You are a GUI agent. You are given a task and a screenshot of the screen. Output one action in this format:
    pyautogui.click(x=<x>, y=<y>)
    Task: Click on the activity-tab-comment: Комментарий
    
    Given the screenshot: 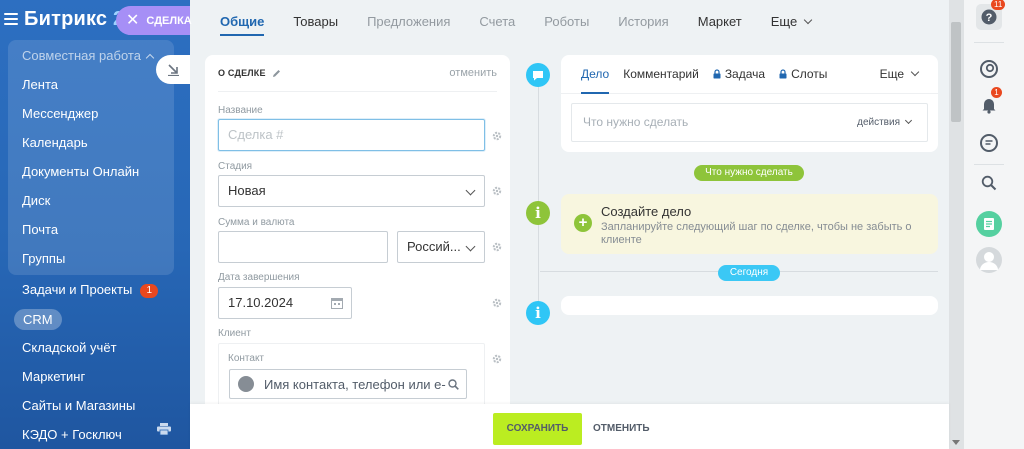 What is the action you would take?
    pyautogui.click(x=661, y=74)
    